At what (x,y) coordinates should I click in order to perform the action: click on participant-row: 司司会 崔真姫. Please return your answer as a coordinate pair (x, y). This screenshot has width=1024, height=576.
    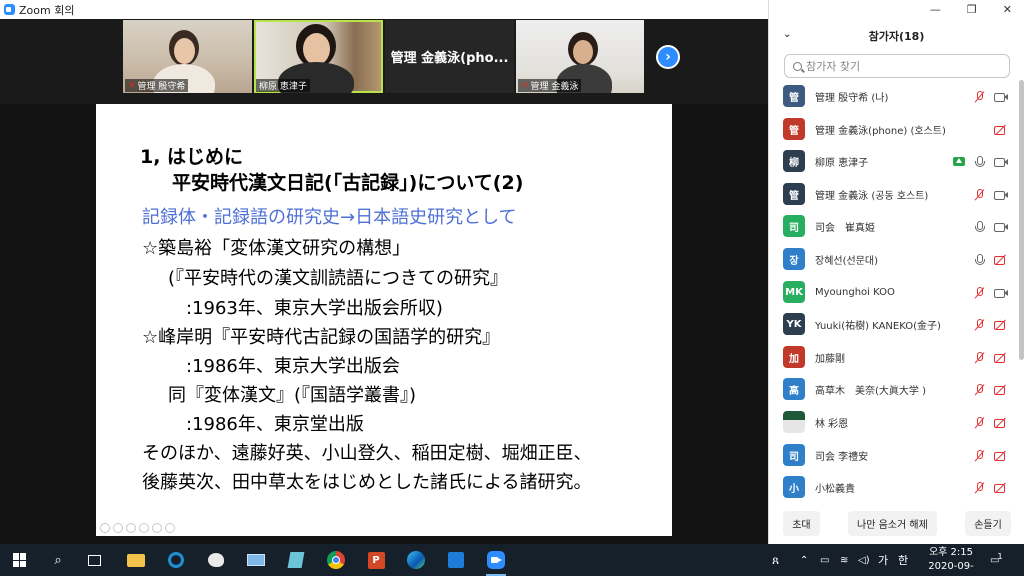
    Looking at the image, I should click on (893, 226).